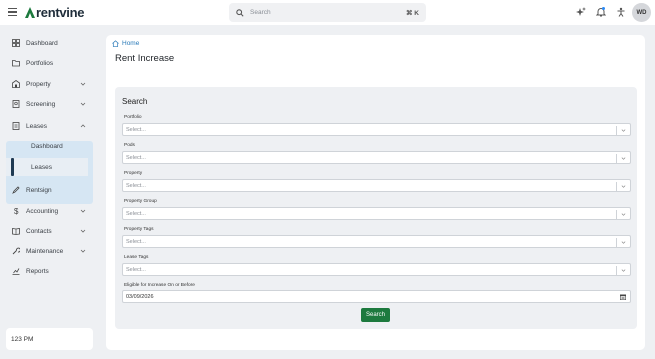 The height and width of the screenshot is (359, 655). Describe the element at coordinates (16, 190) in the screenshot. I see `pen-icon` at that location.